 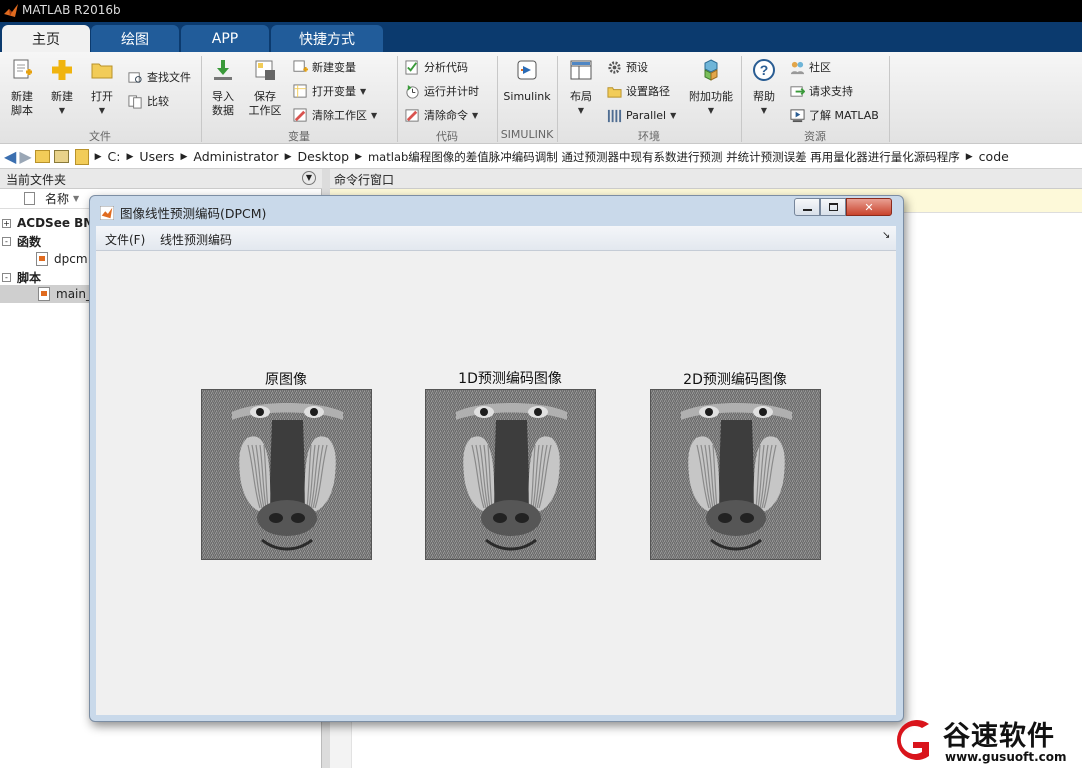 What do you see at coordinates (159, 77) in the screenshot?
I see `find-files-button: 查找文件` at bounding box center [159, 77].